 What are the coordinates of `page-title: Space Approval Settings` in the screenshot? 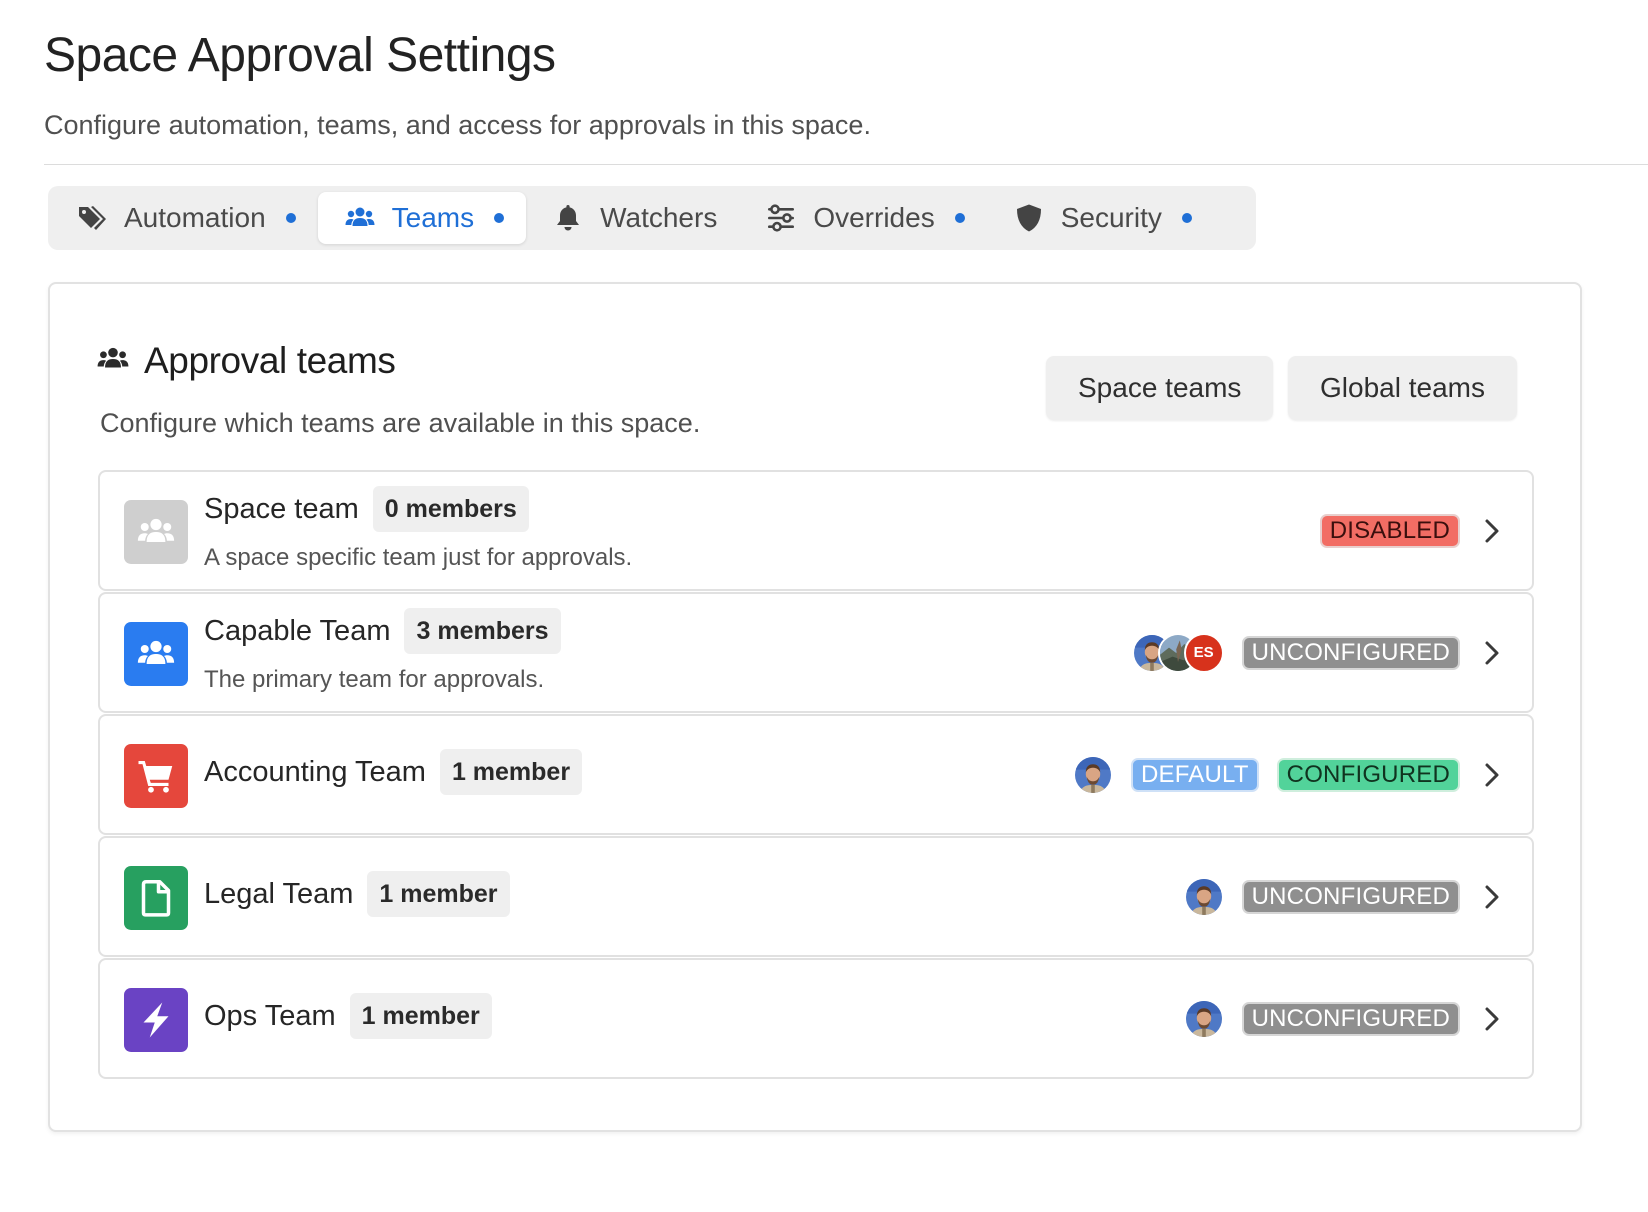 It's located at (300, 55).